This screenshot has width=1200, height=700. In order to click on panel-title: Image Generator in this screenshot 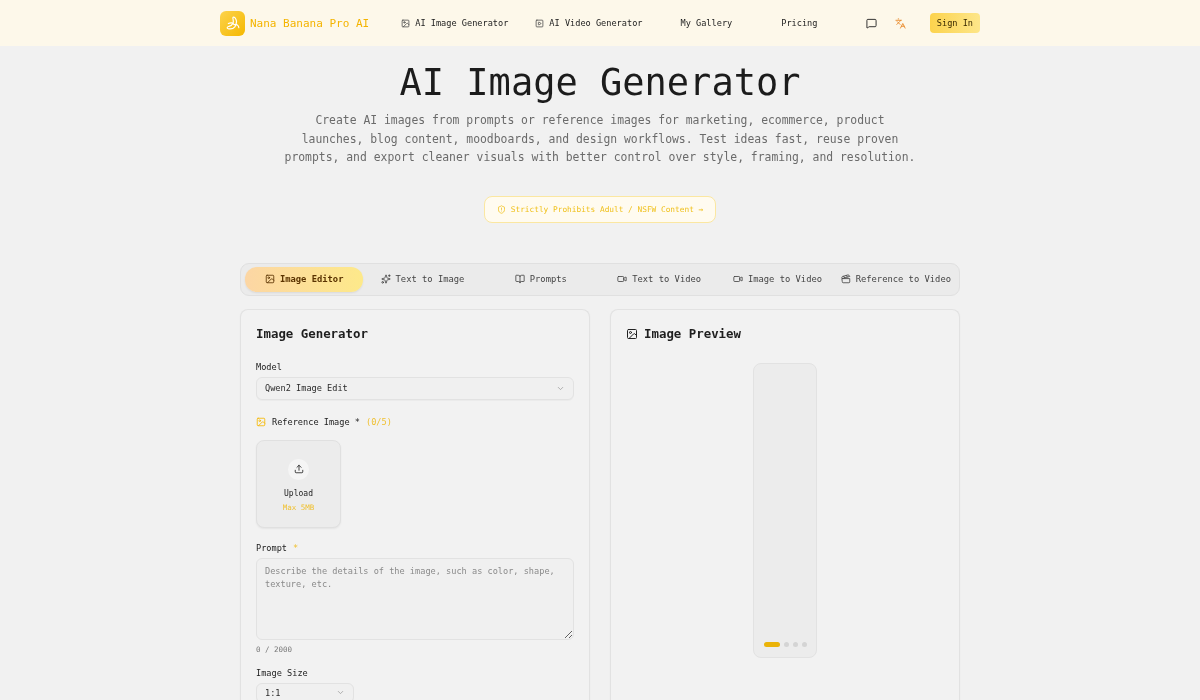, I will do `click(312, 333)`.